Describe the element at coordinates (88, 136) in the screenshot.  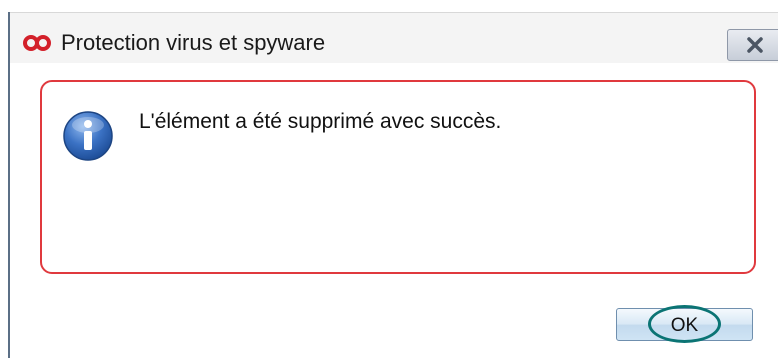
I see `info-icon` at that location.